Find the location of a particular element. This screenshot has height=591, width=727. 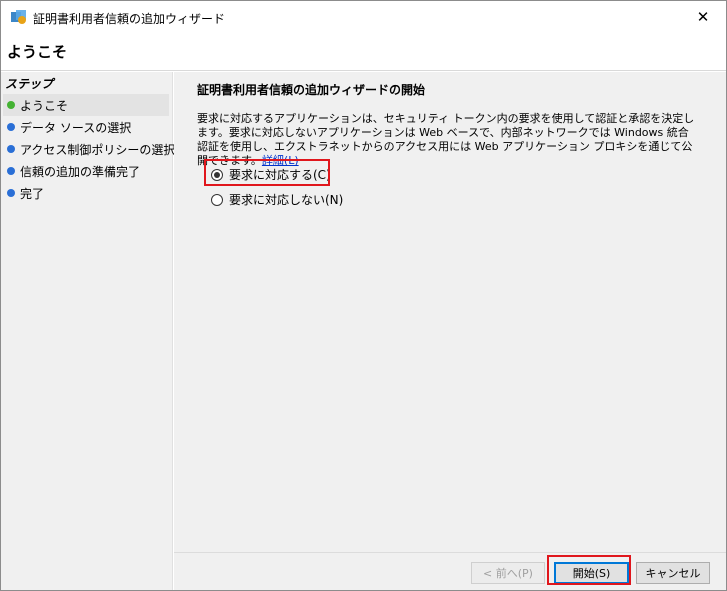

page-header: ようこそ is located at coordinates (363, 52).